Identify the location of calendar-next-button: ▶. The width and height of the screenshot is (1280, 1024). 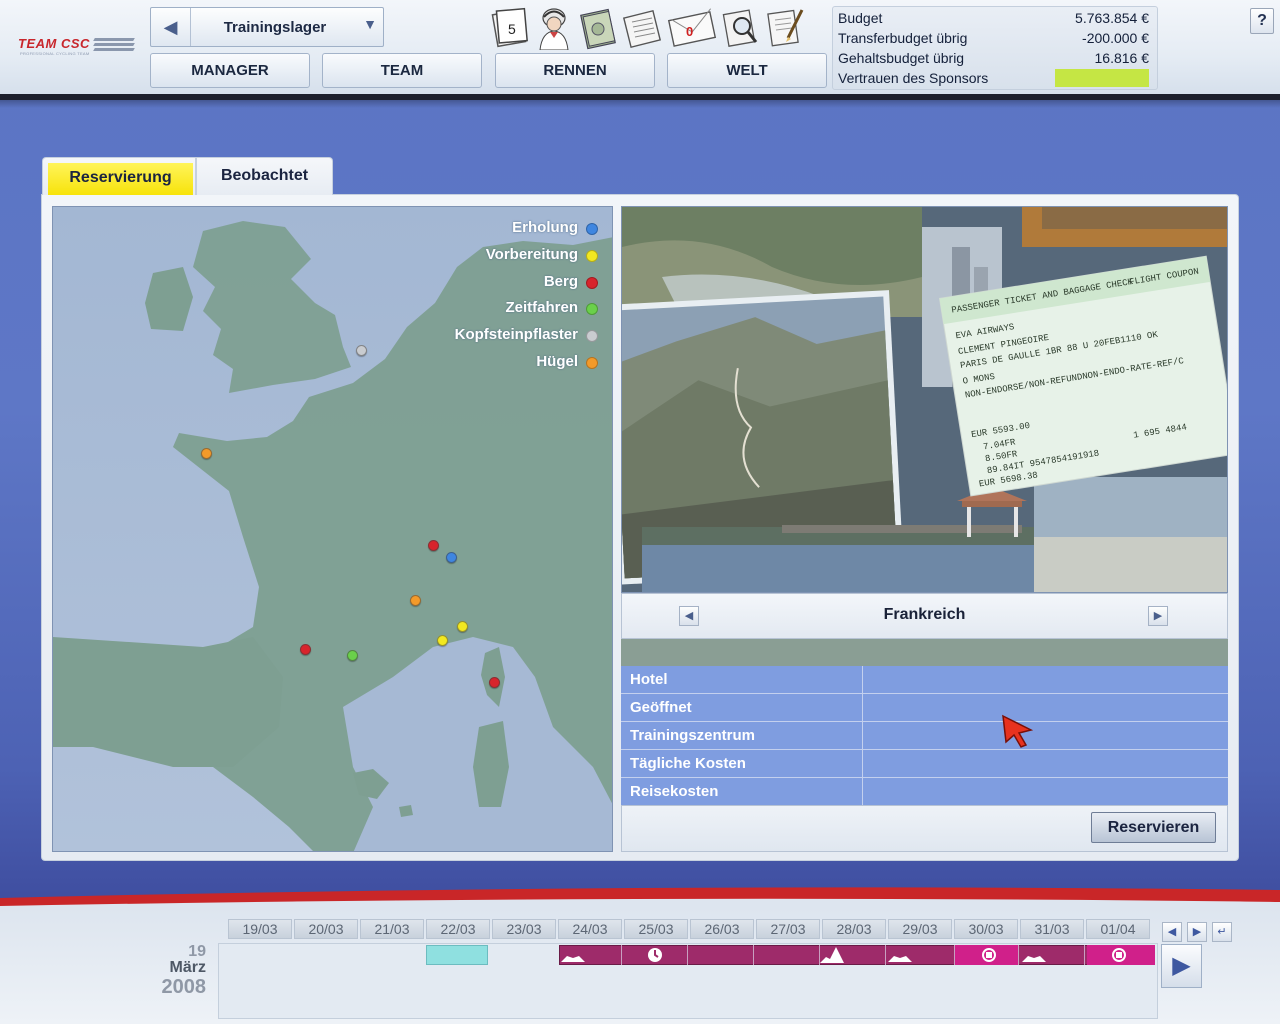
(1197, 932).